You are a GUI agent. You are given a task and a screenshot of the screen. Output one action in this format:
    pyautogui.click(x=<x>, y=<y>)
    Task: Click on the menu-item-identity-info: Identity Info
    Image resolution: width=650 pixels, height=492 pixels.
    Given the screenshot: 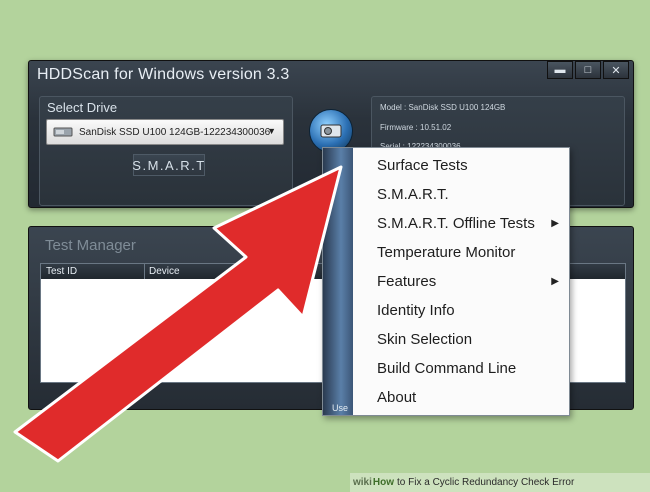 What is the action you would take?
    pyautogui.click(x=461, y=310)
    